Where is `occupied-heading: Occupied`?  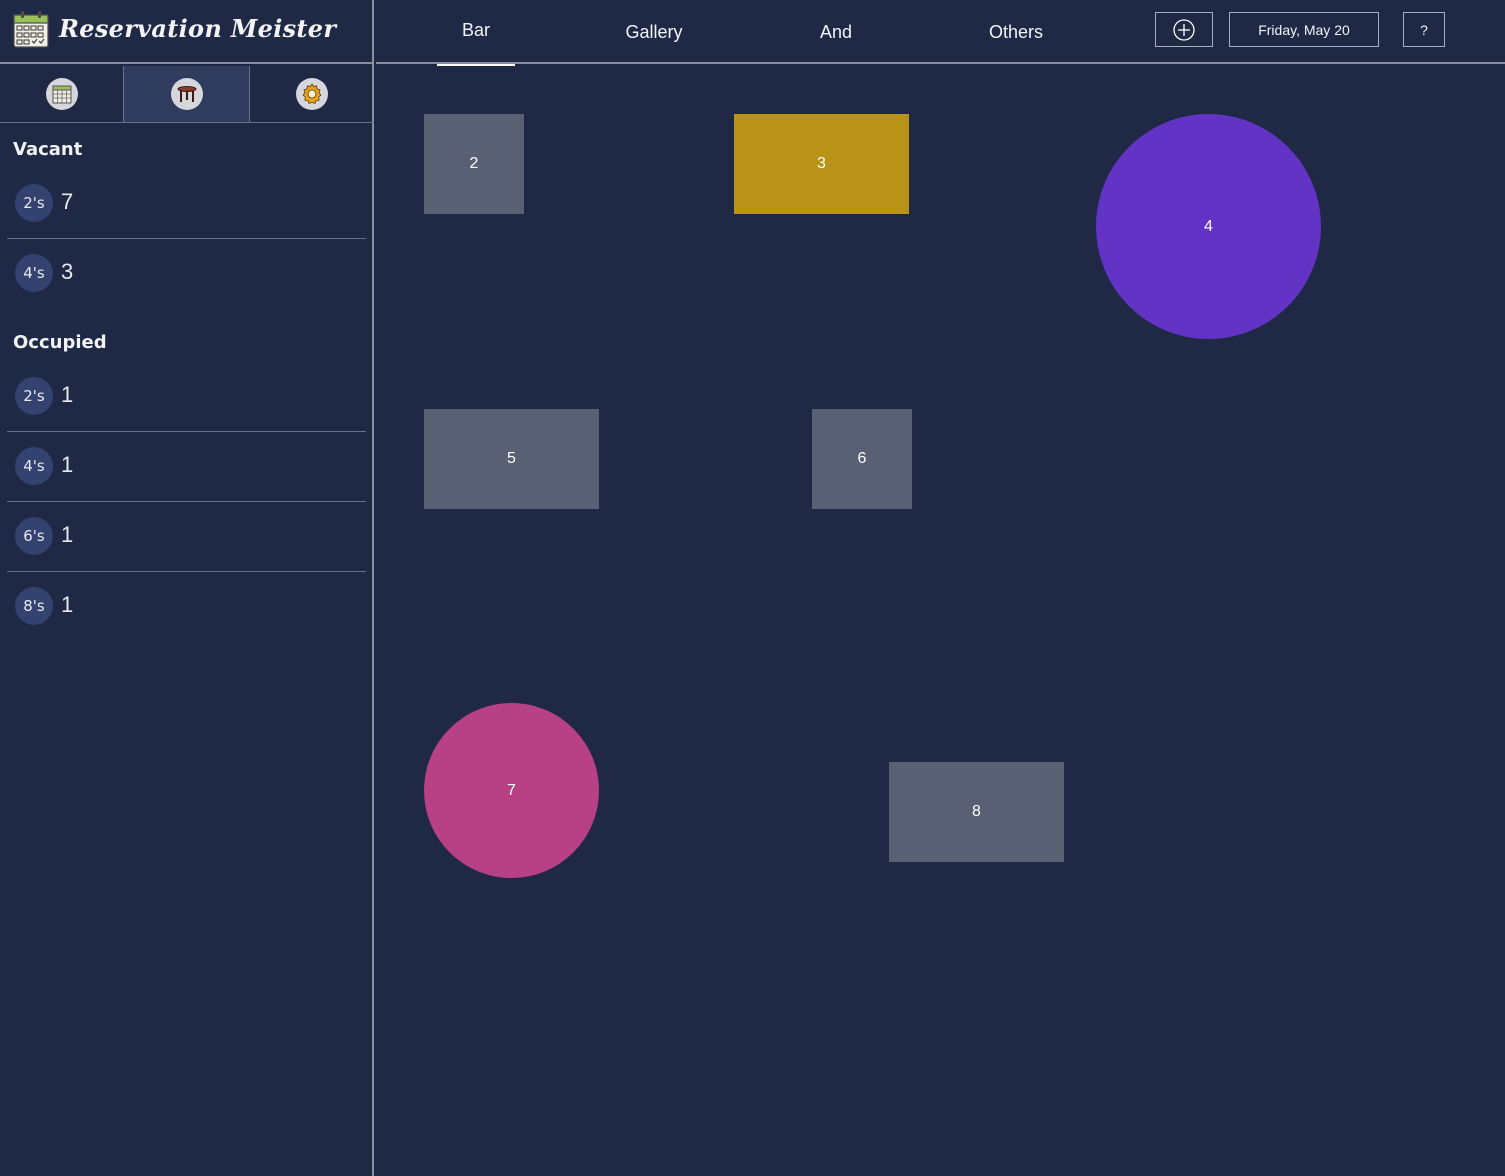
occupied-heading: Occupied is located at coordinates (60, 342).